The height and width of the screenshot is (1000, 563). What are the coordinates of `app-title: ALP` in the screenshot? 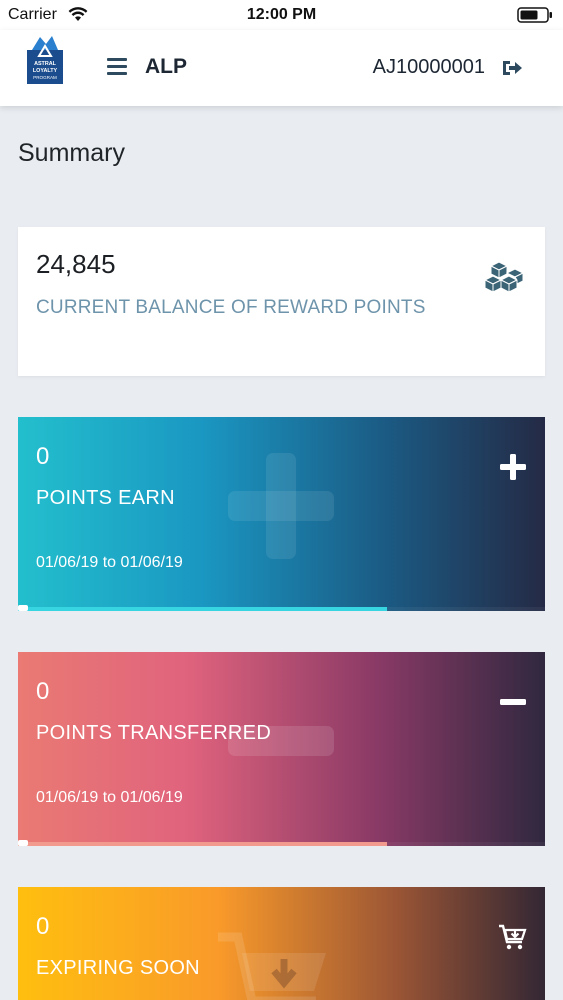 It's located at (166, 66).